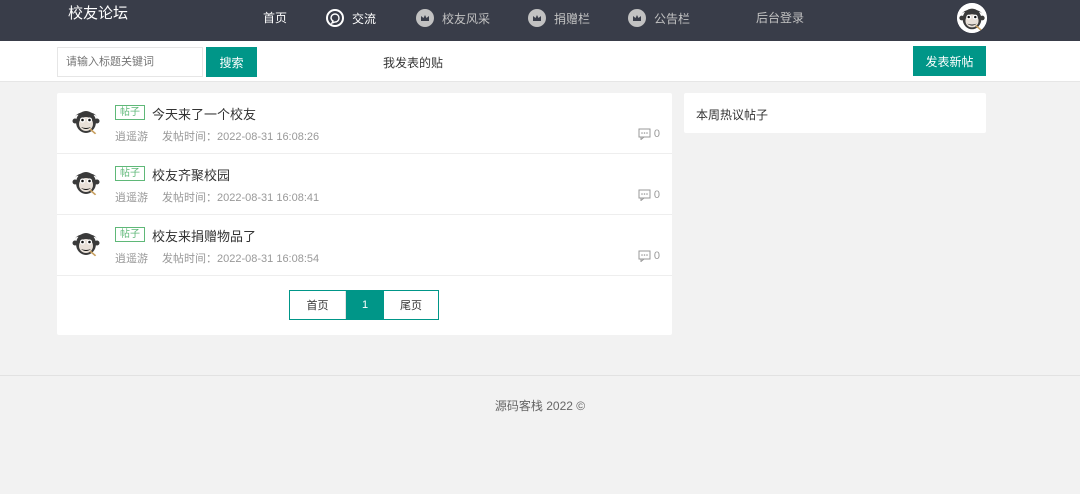 The height and width of the screenshot is (494, 1080). What do you see at coordinates (972, 18) in the screenshot?
I see `user-avatar` at bounding box center [972, 18].